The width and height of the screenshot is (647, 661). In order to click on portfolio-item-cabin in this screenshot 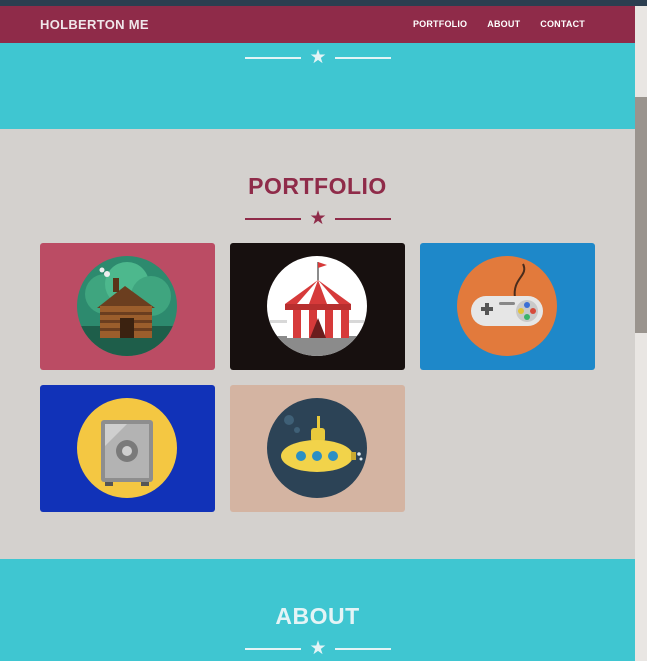, I will do `click(127, 306)`.